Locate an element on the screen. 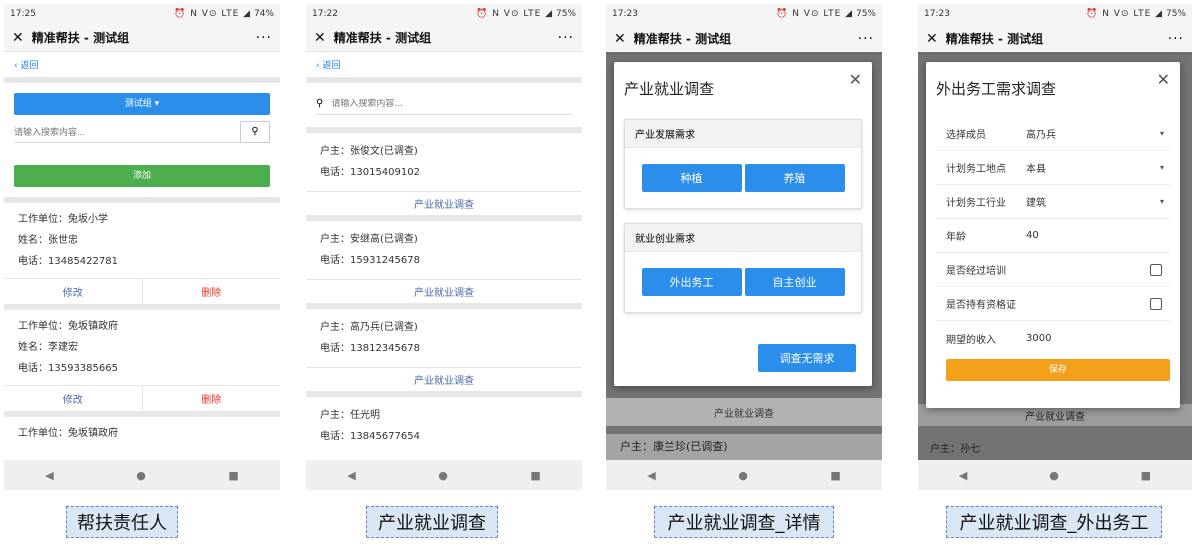 The image size is (1192, 545). industry-panel: 产业发展需求 种植 养殖 is located at coordinates (743, 164).